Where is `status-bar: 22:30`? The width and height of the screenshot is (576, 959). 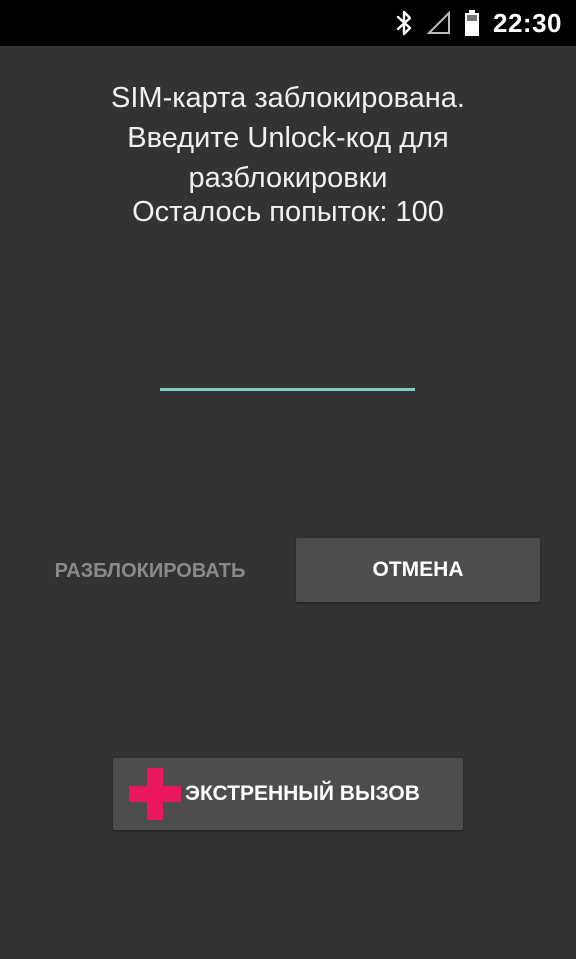
status-bar: 22:30 is located at coordinates (288, 23).